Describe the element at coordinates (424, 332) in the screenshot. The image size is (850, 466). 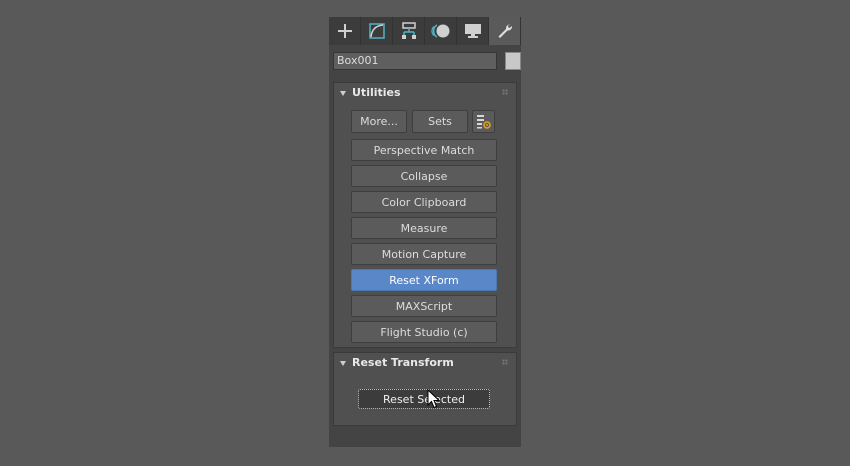
I see `utility-button-flight-studio: Flight Studio (c)` at that location.